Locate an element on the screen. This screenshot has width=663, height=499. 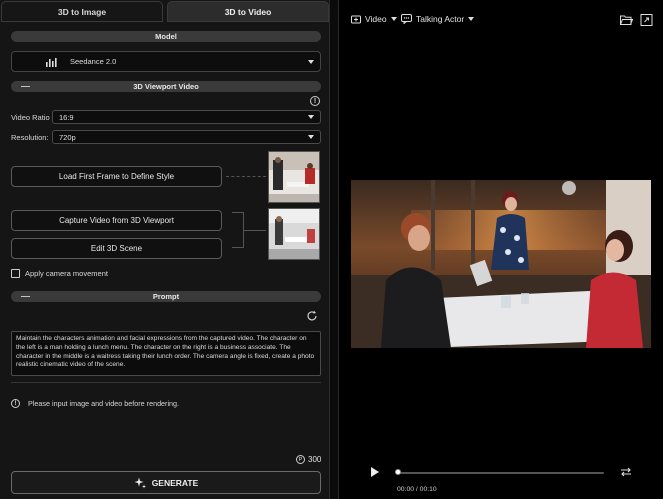
viewport-header-label: 3D Viewport Video is located at coordinates (166, 86).